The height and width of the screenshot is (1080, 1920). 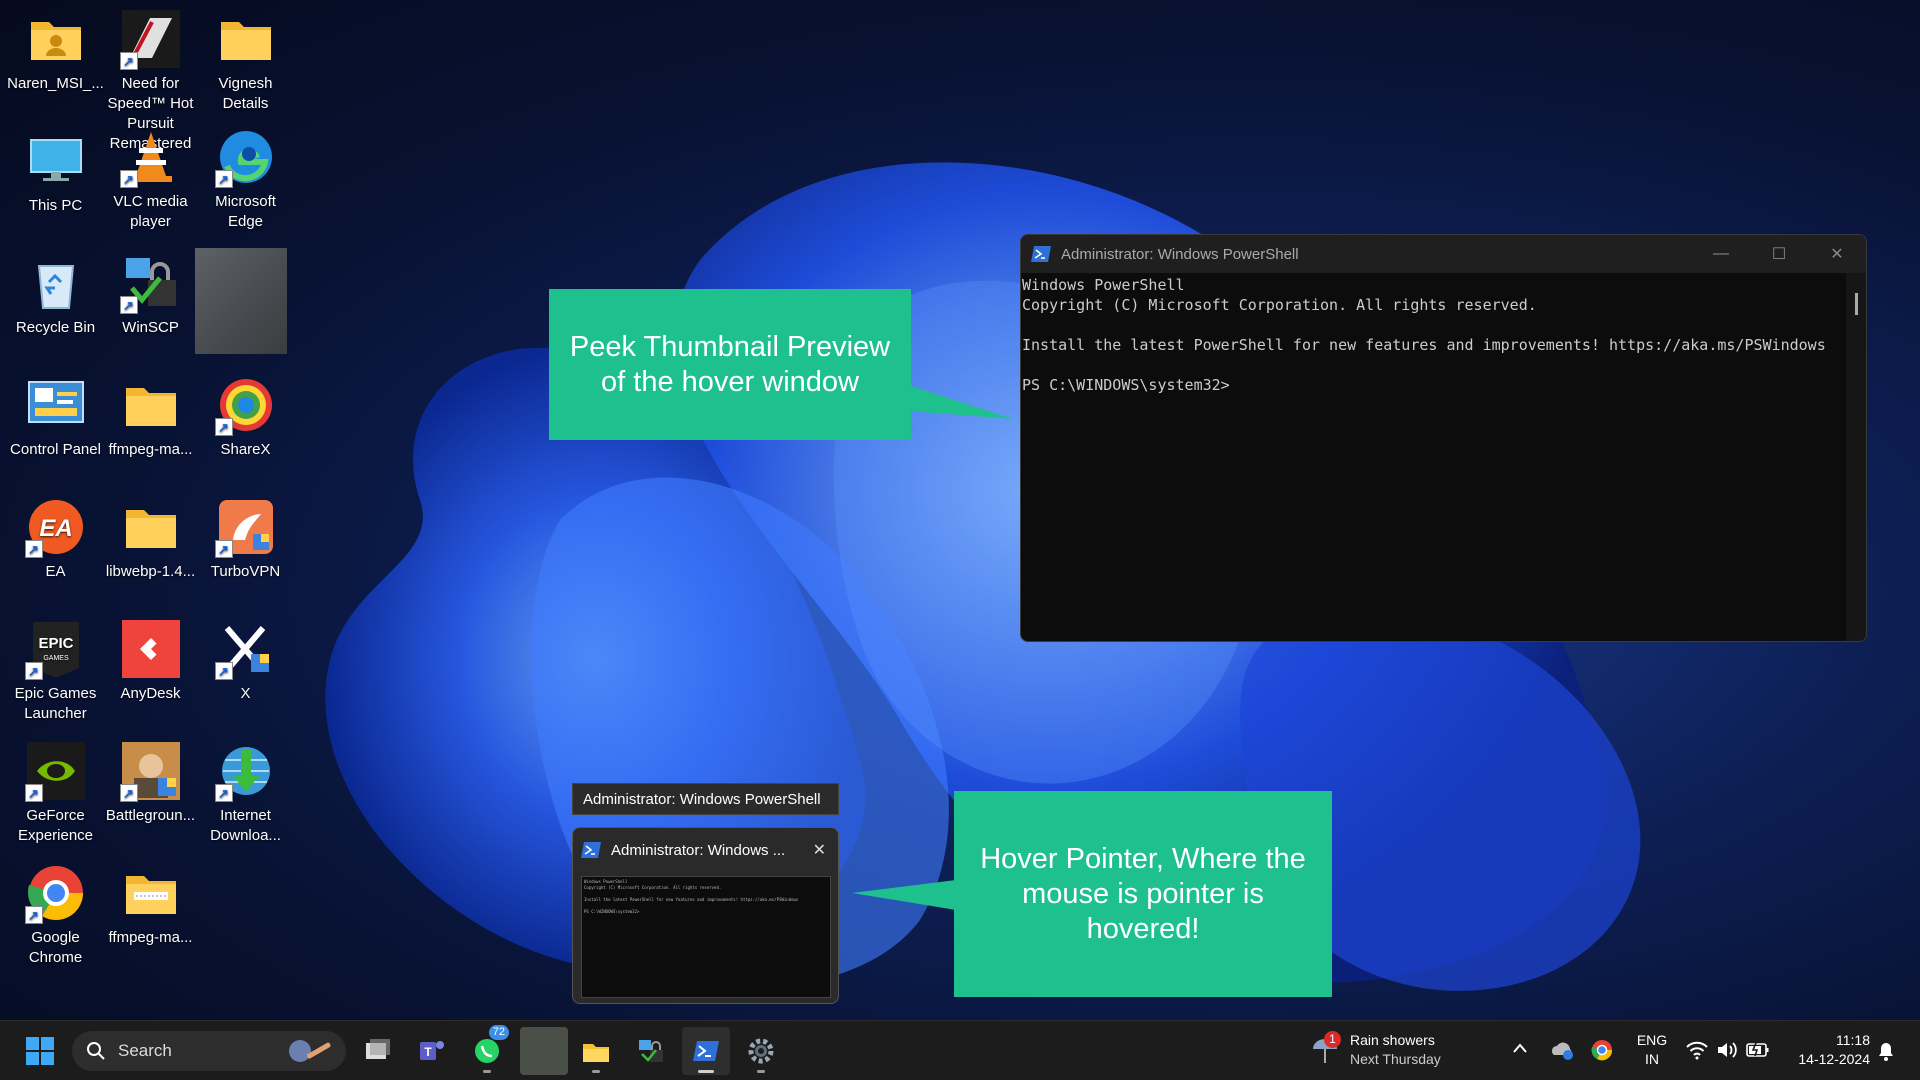 I want to click on language-indicator: ENG IN, so click(x=1652, y=1050).